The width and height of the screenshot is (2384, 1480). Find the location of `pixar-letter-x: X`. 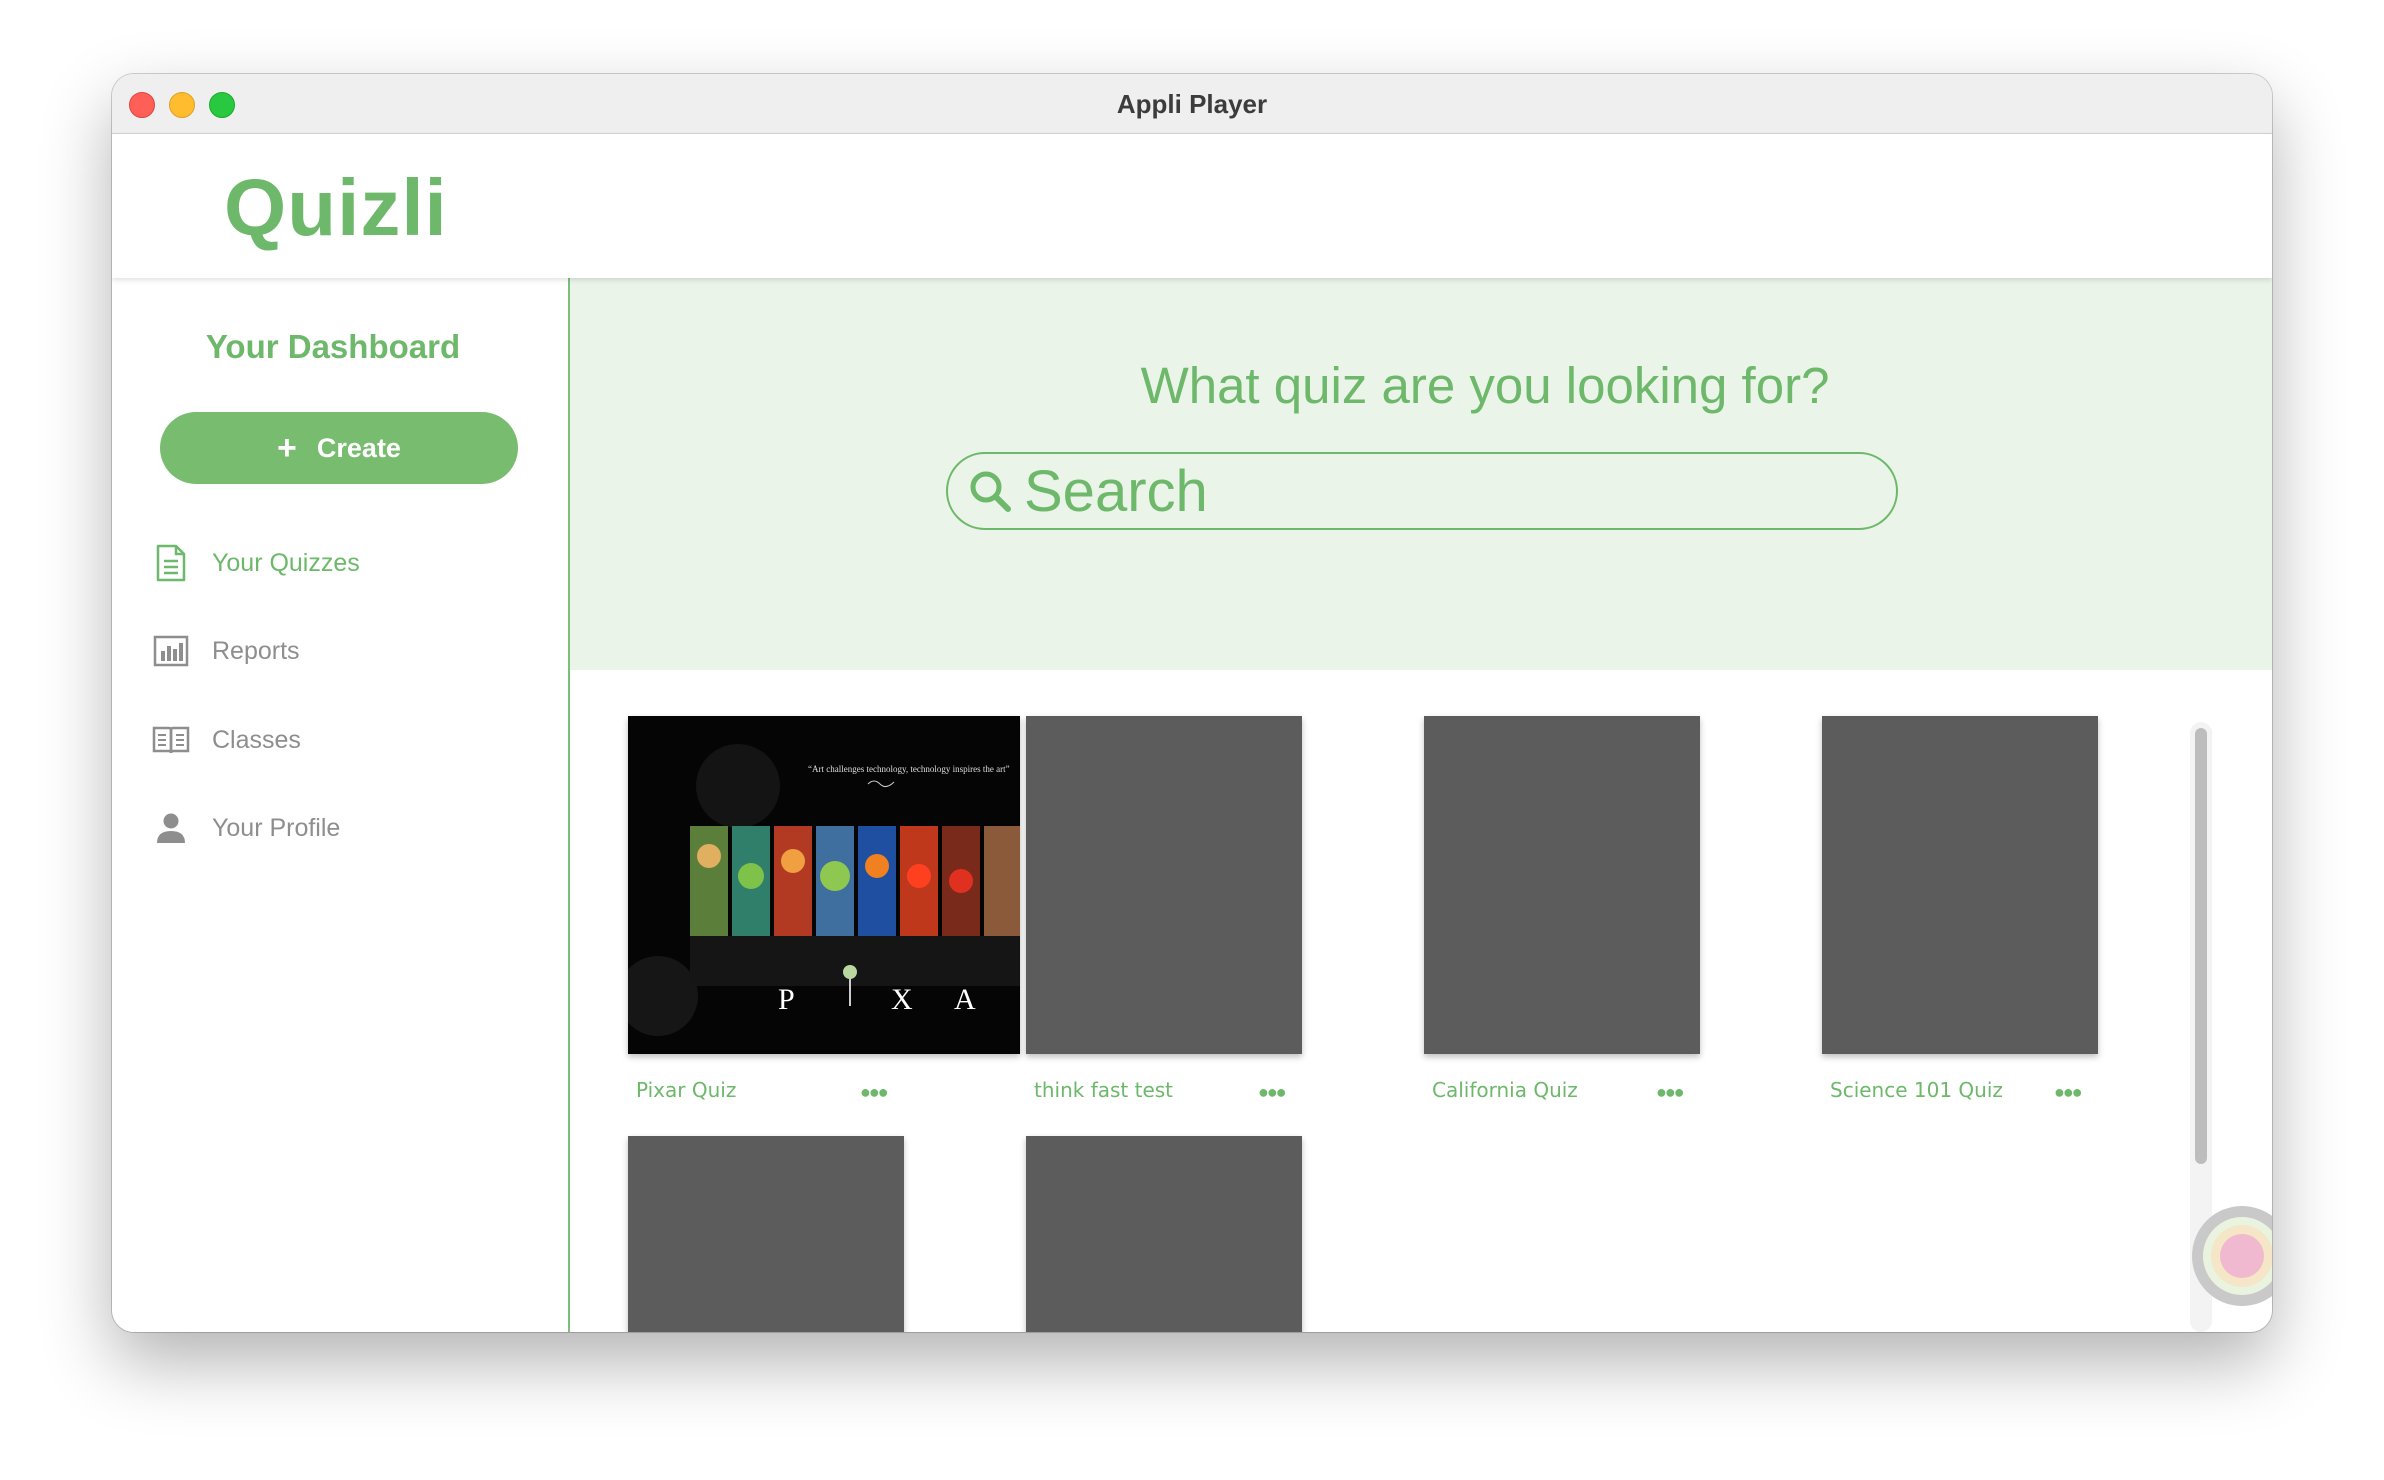

pixar-letter-x: X is located at coordinates (902, 999).